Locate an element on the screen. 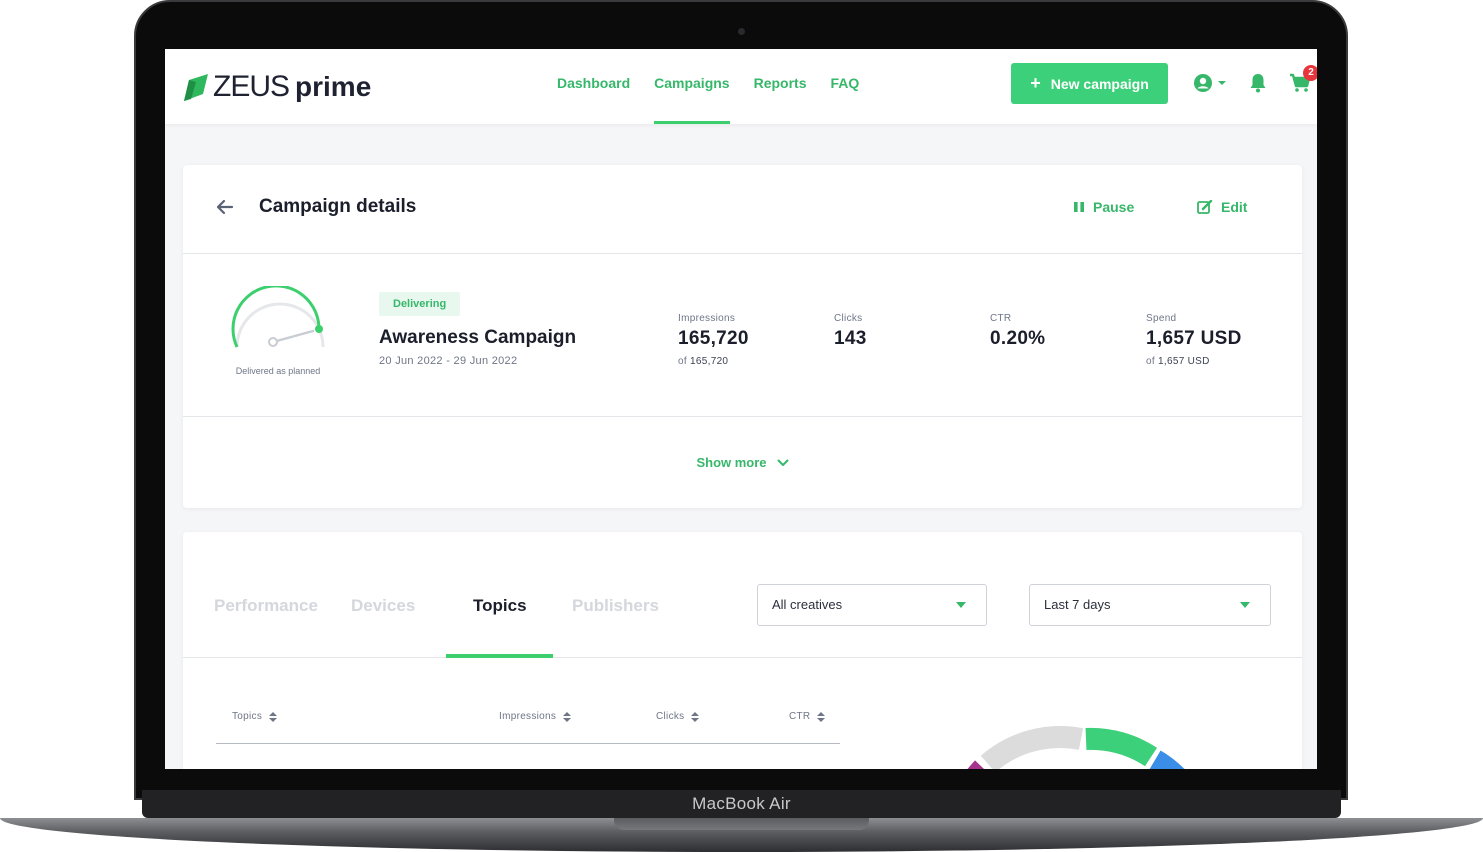 The image size is (1483, 852). back-button is located at coordinates (225, 210).